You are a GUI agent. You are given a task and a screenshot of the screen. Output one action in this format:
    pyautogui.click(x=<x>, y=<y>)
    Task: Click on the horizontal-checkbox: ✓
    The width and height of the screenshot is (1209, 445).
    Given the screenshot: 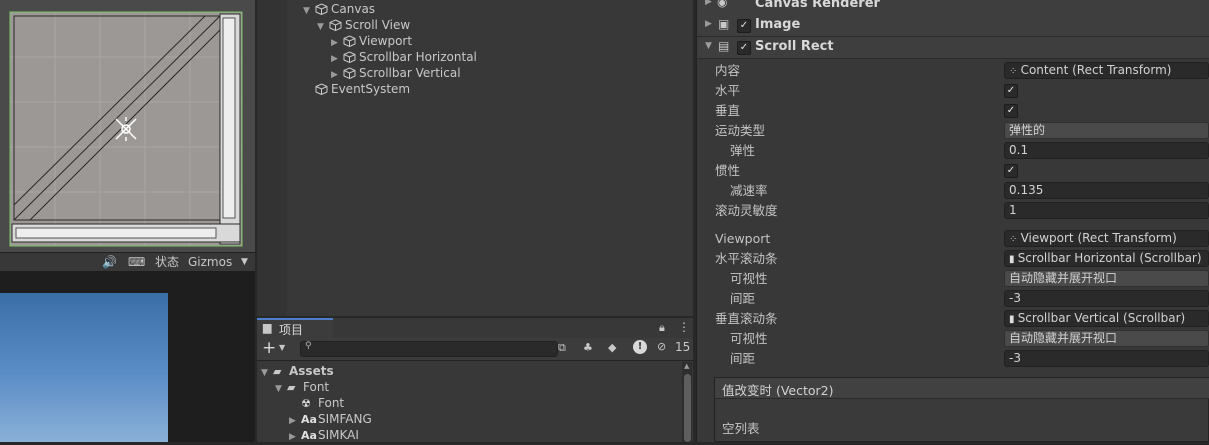 What is the action you would take?
    pyautogui.click(x=1011, y=91)
    